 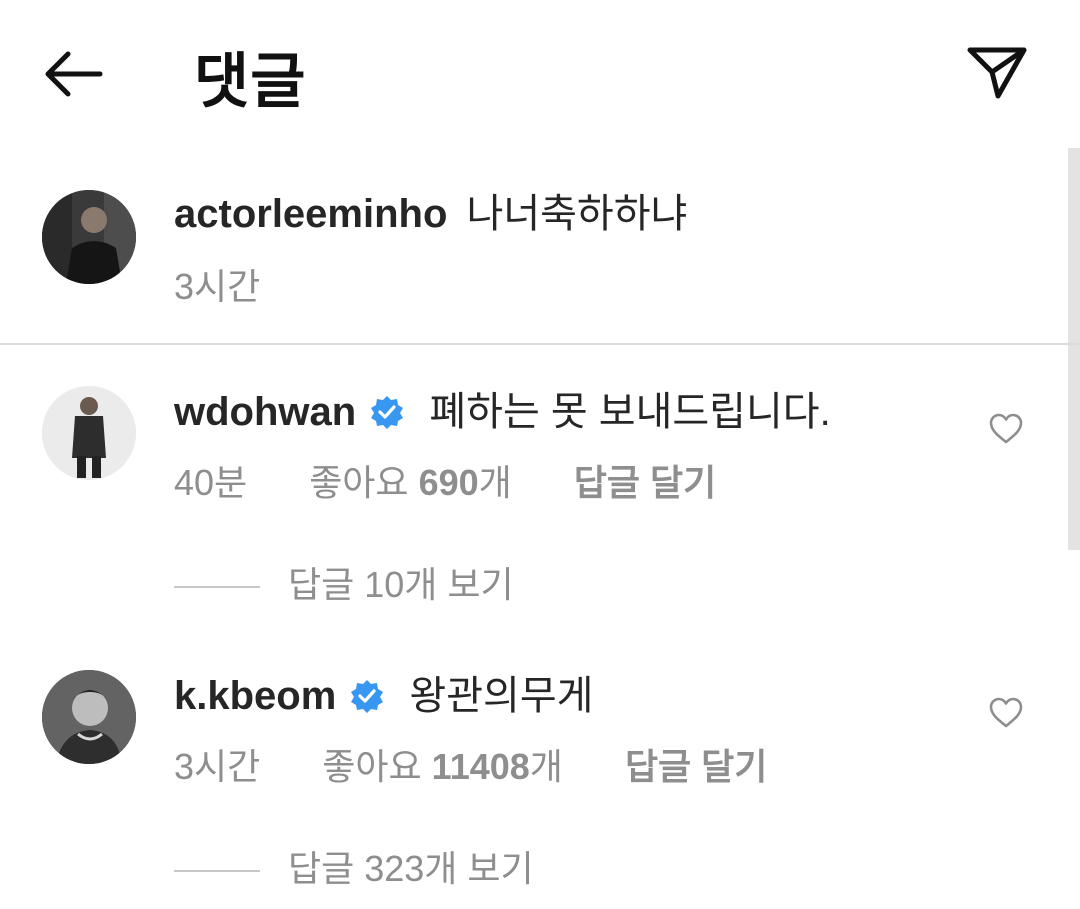 I want to click on comment-likes: 좋아요 11408개, so click(x=442, y=767).